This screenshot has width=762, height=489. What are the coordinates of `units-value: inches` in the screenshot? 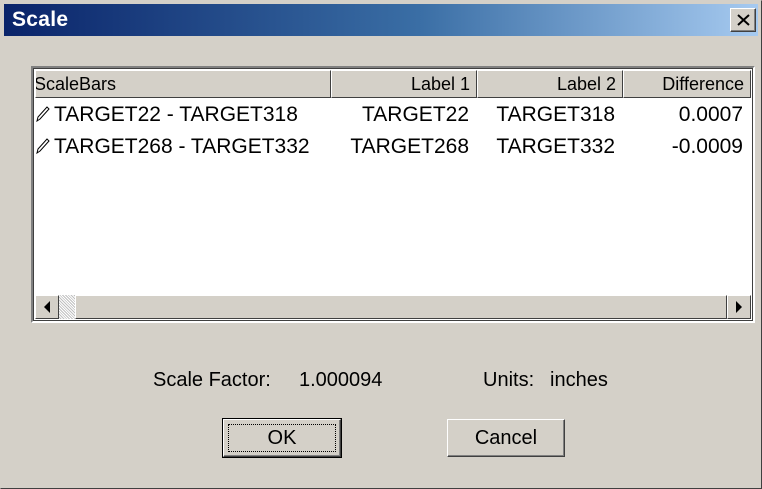 It's located at (579, 380).